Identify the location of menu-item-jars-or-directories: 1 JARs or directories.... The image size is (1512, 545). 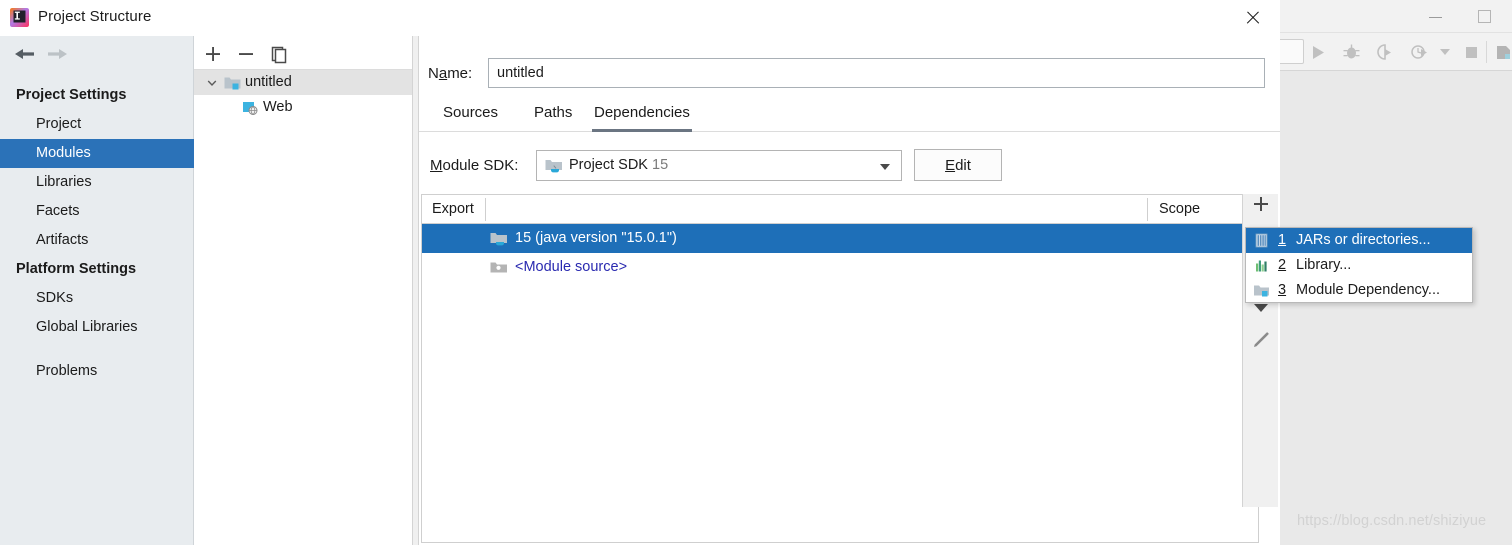
(1359, 240).